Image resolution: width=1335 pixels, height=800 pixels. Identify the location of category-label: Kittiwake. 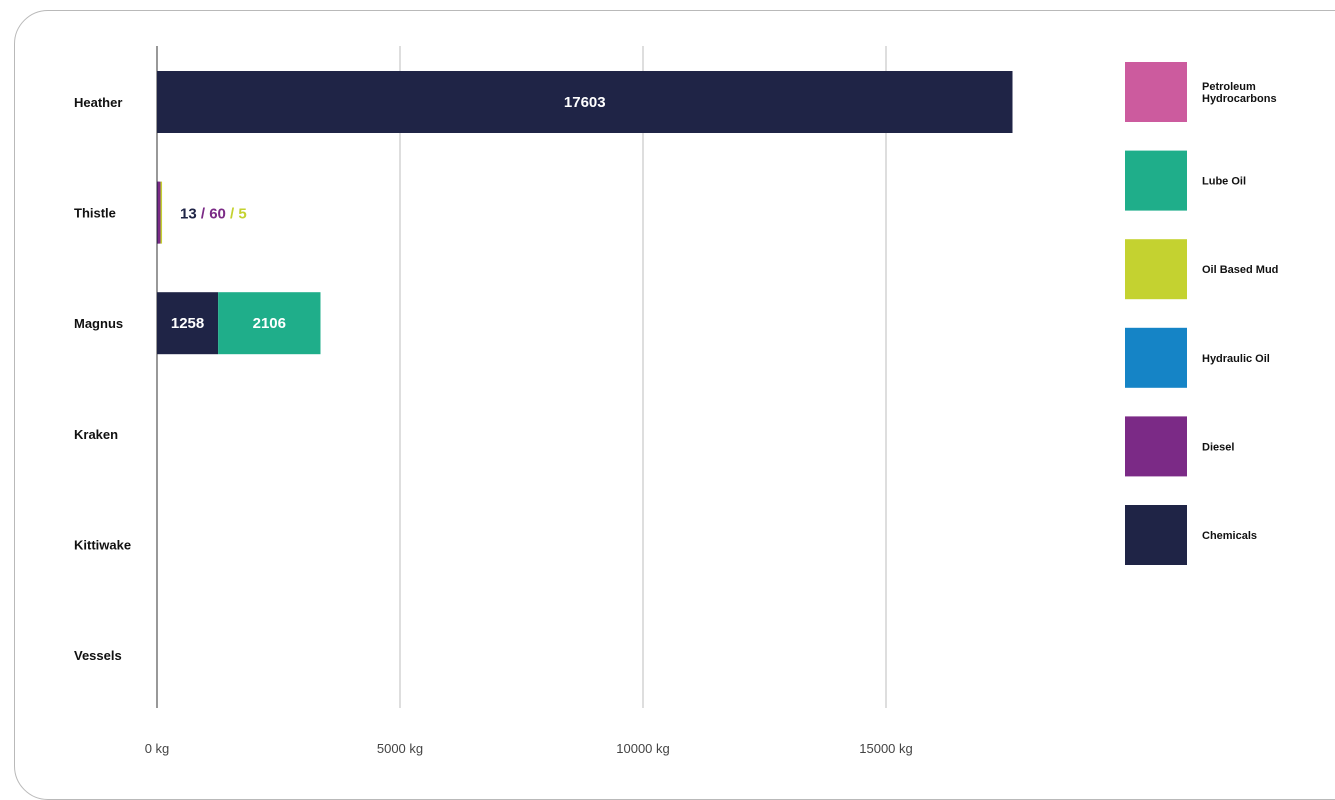
(102, 544).